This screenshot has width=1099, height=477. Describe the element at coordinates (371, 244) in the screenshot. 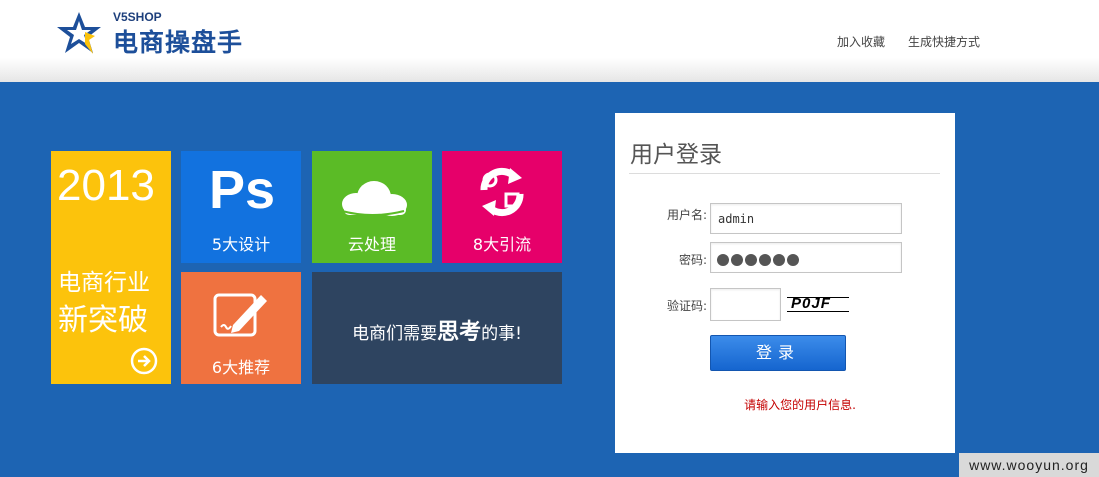

I see `cloud-tile-label: 云处理` at that location.